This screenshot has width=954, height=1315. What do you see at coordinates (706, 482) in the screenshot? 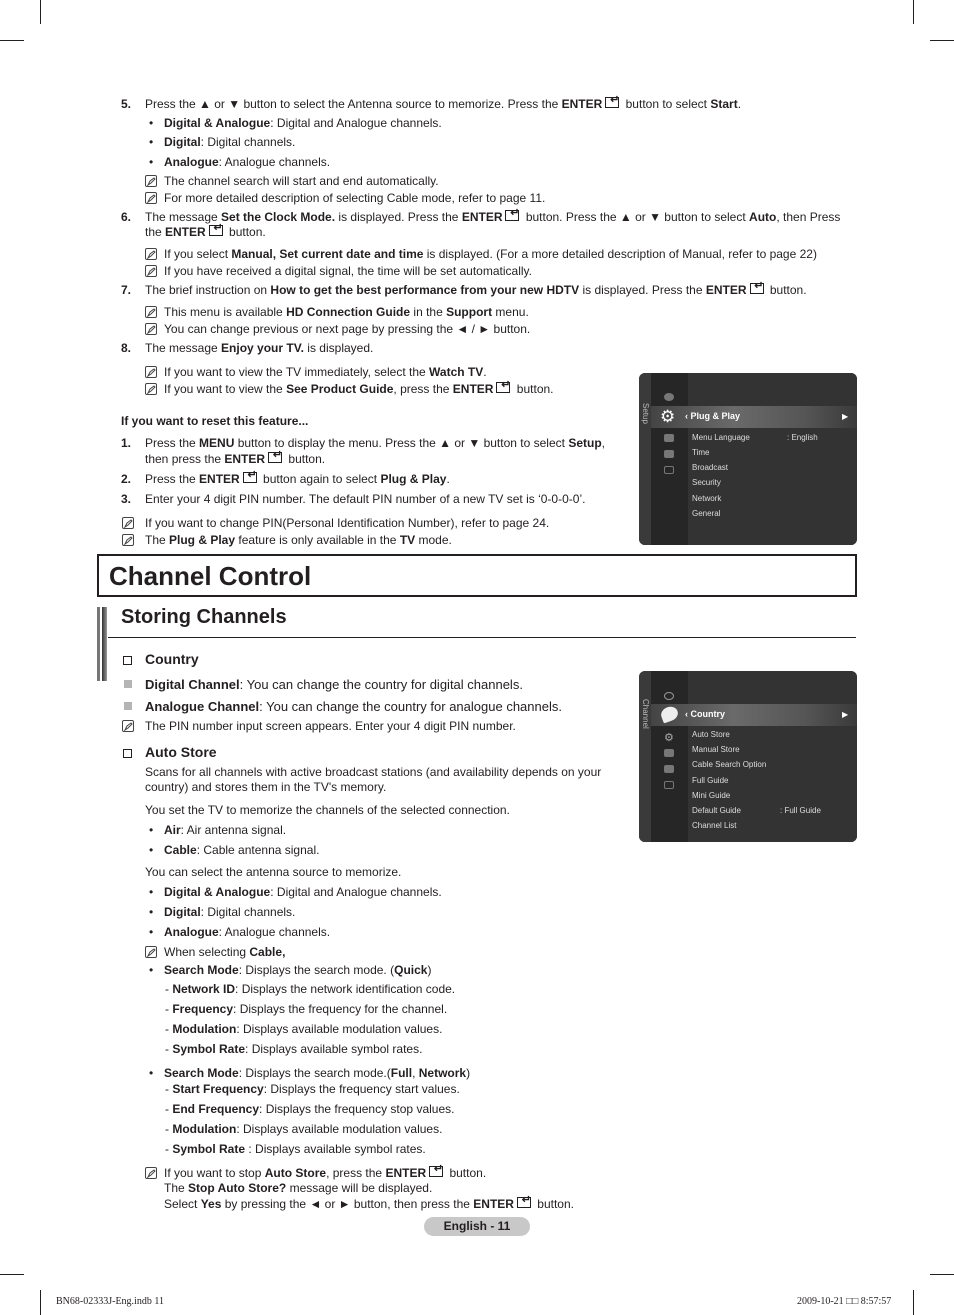
I see `menu-item: Security` at bounding box center [706, 482].